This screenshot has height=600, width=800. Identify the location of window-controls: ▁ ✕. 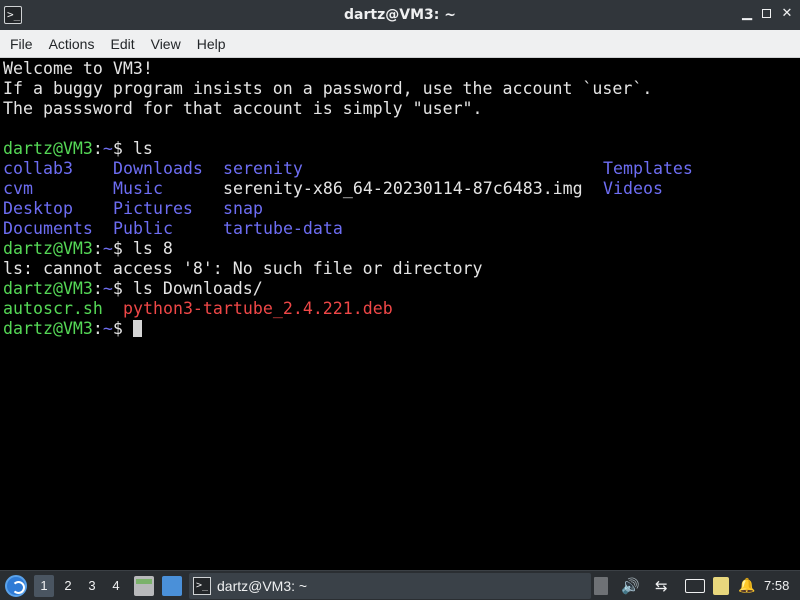
(767, 15).